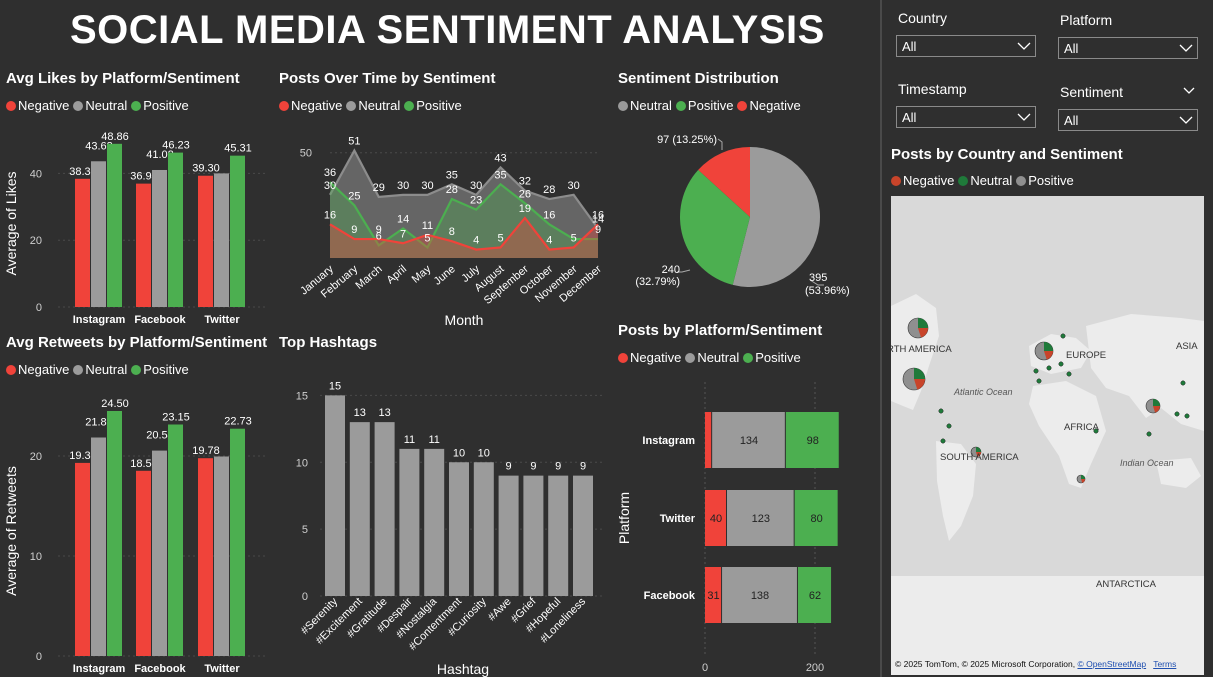 This screenshot has width=1213, height=677. What do you see at coordinates (1111, 664) in the screenshot?
I see `openstreetmap-link: © OpenStreetMap` at bounding box center [1111, 664].